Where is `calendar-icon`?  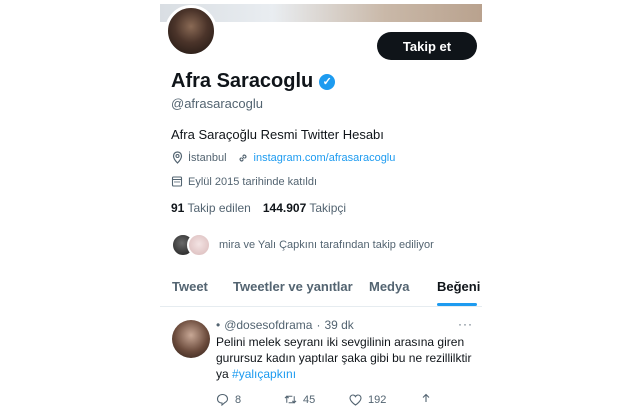
calendar-icon is located at coordinates (177, 181).